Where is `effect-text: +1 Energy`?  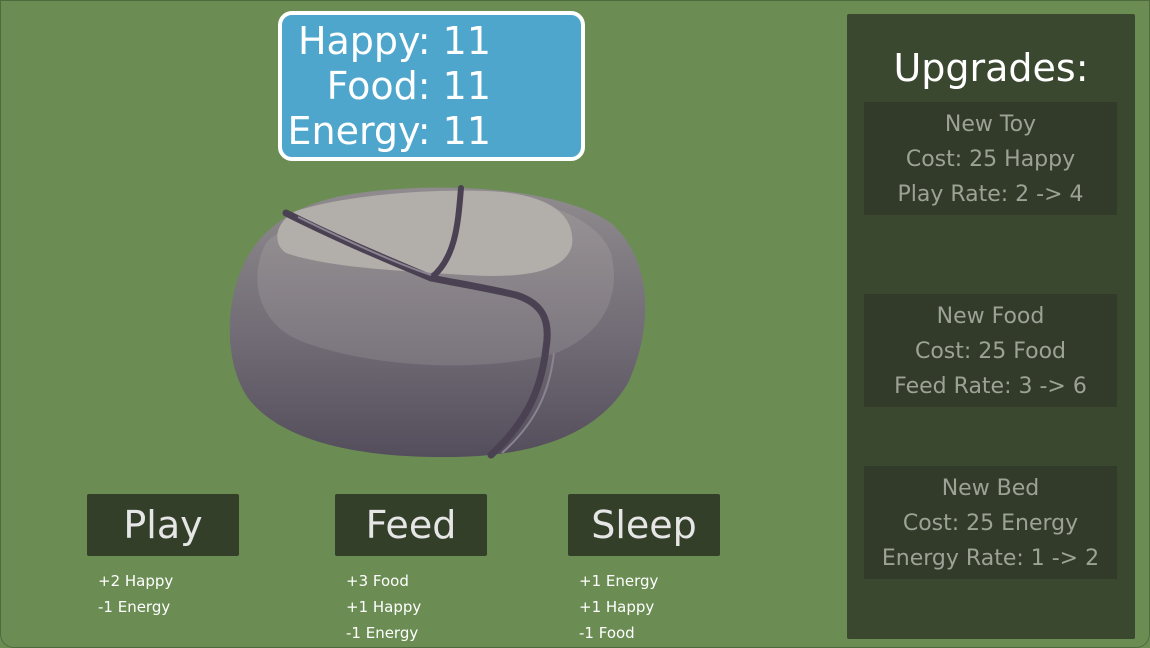 effect-text: +1 Energy is located at coordinates (619, 581).